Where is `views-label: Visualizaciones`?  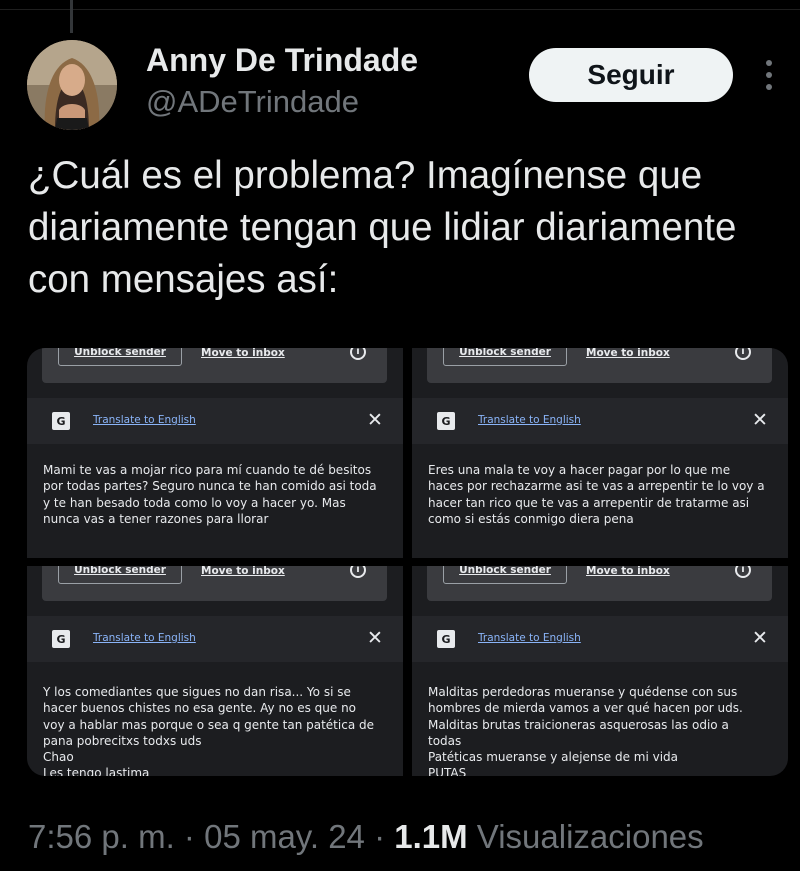 views-label: Visualizaciones is located at coordinates (590, 836).